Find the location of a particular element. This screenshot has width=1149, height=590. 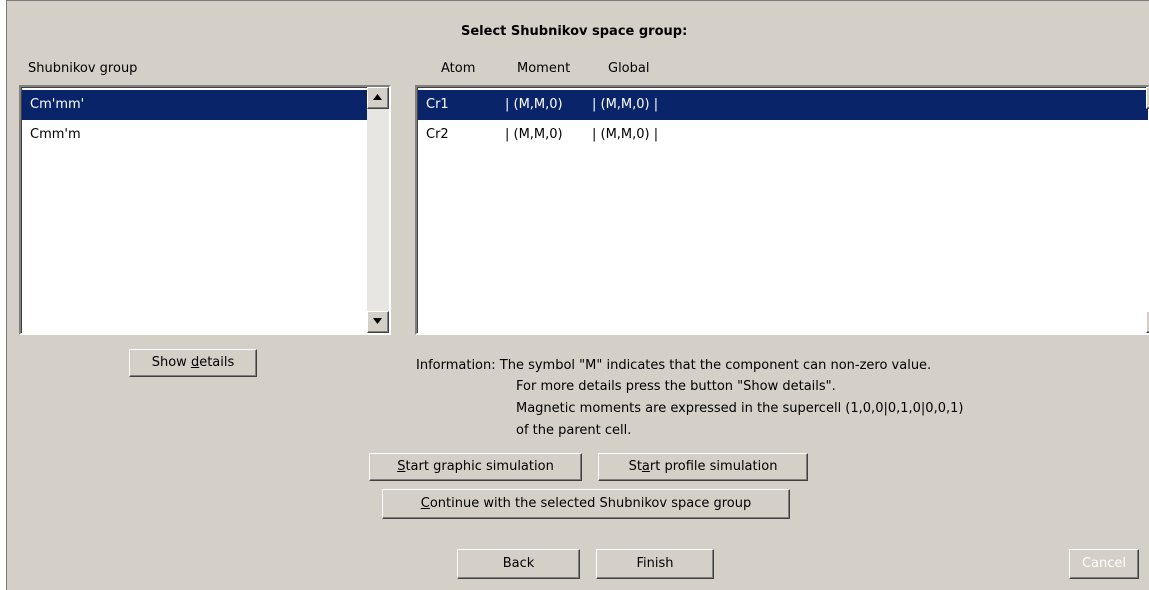

arrow-up-icon is located at coordinates (377, 97).